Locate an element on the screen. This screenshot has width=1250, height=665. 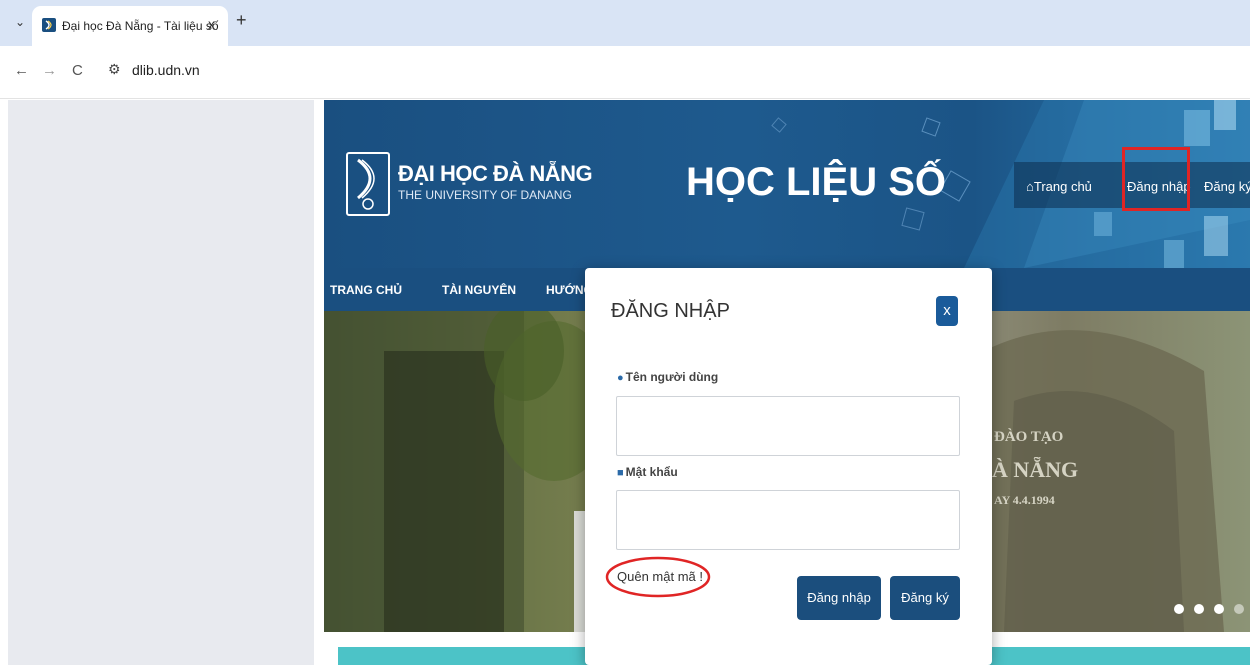
username-label: ● Tên người dùng is located at coordinates (667, 377).